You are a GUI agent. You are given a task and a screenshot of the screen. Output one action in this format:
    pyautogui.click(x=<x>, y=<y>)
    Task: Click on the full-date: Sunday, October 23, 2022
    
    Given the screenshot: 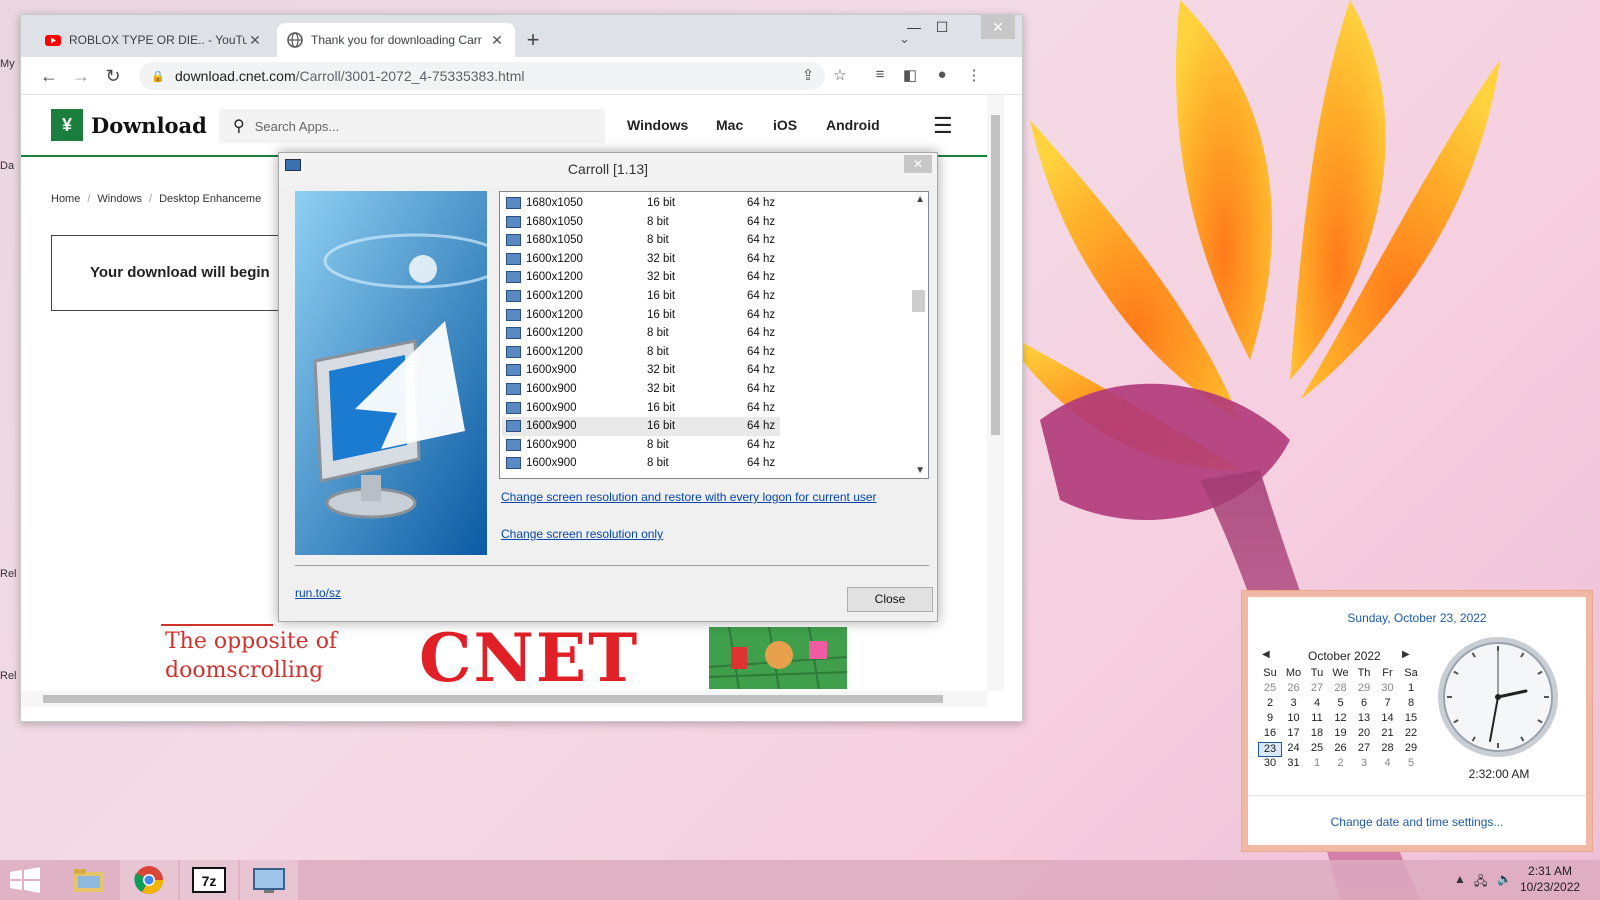 What is the action you would take?
    pyautogui.click(x=1417, y=618)
    